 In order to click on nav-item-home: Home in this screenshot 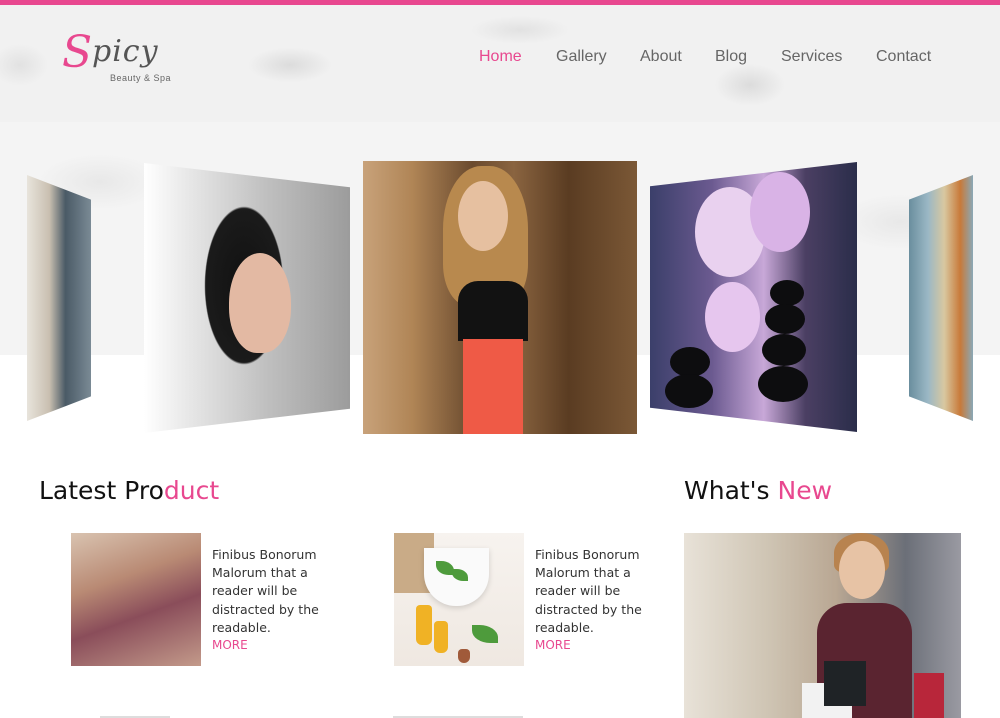, I will do `click(500, 57)`.